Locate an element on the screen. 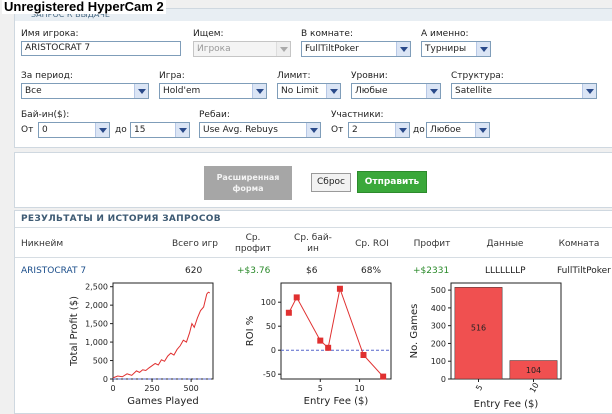  x-tick-label: 250 is located at coordinates (151, 388).